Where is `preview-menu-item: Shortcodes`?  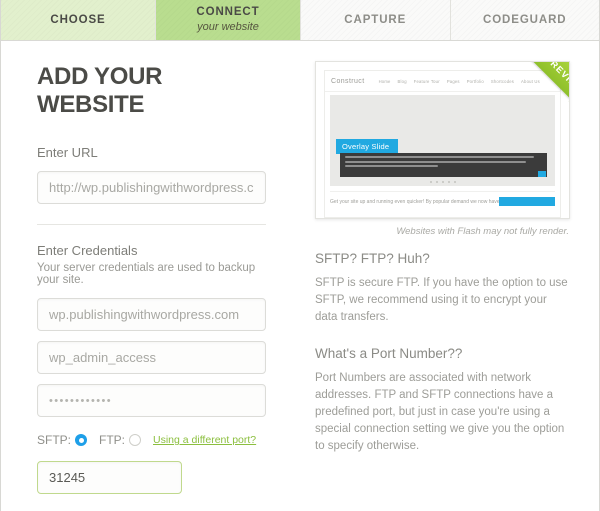
preview-menu-item: Shortcodes is located at coordinates (502, 81).